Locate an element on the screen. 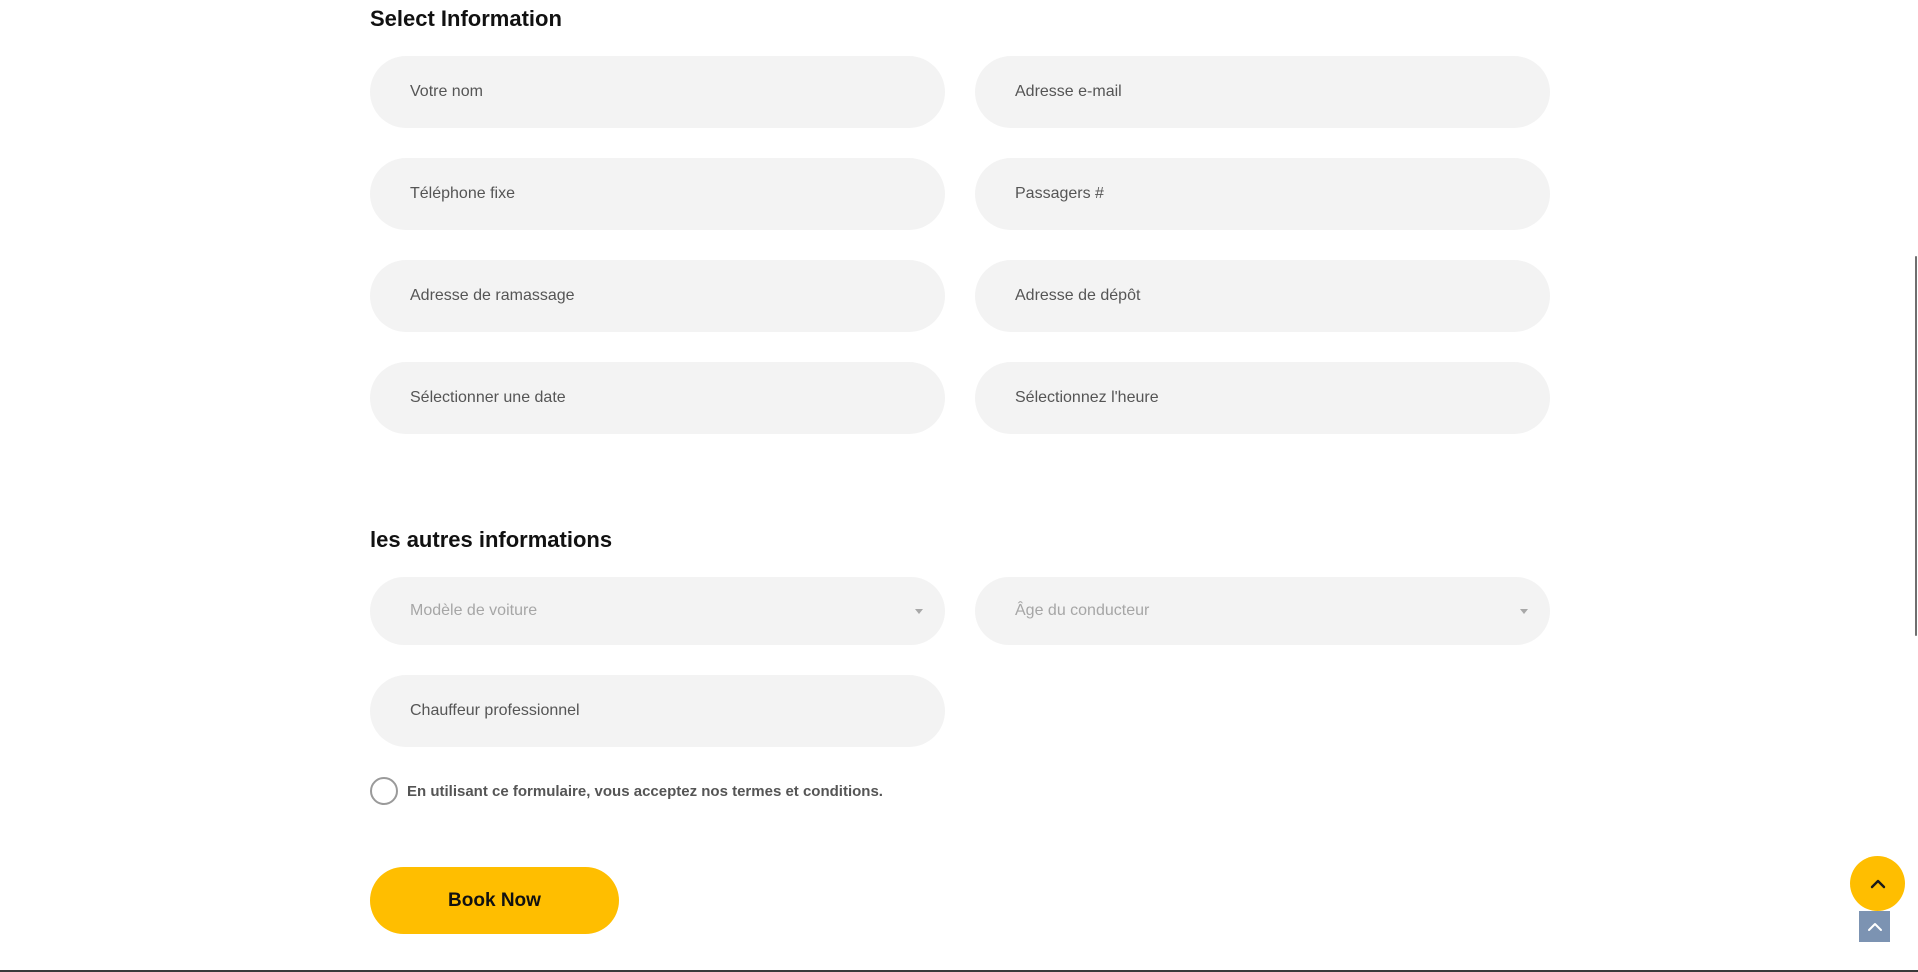 Image resolution: width=1918 pixels, height=972 pixels. driver-age-select: Âge du conducteur is located at coordinates (1262, 611).